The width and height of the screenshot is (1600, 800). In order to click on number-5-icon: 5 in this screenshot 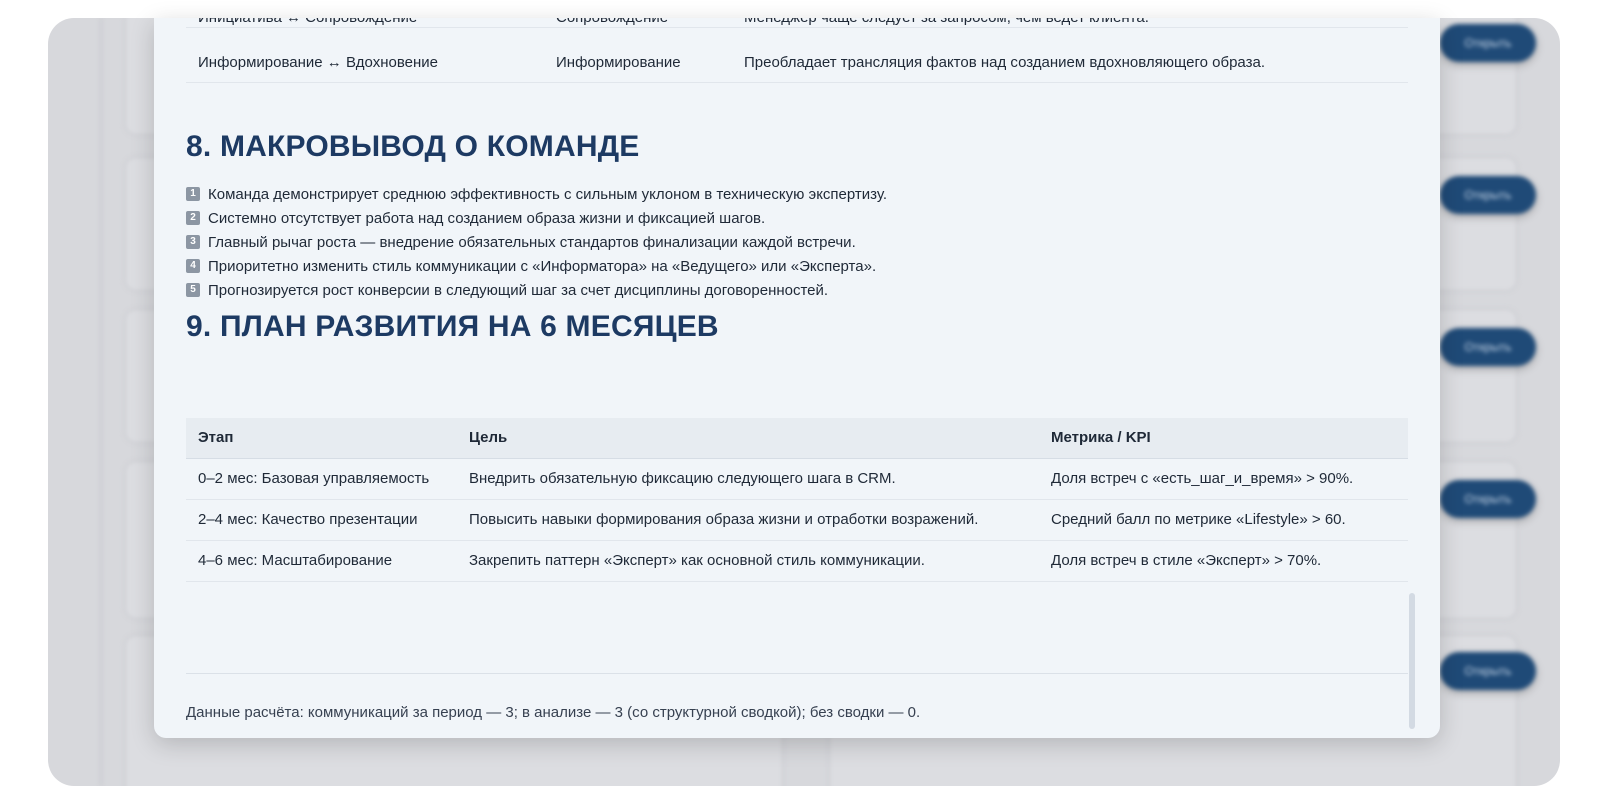, I will do `click(193, 290)`.